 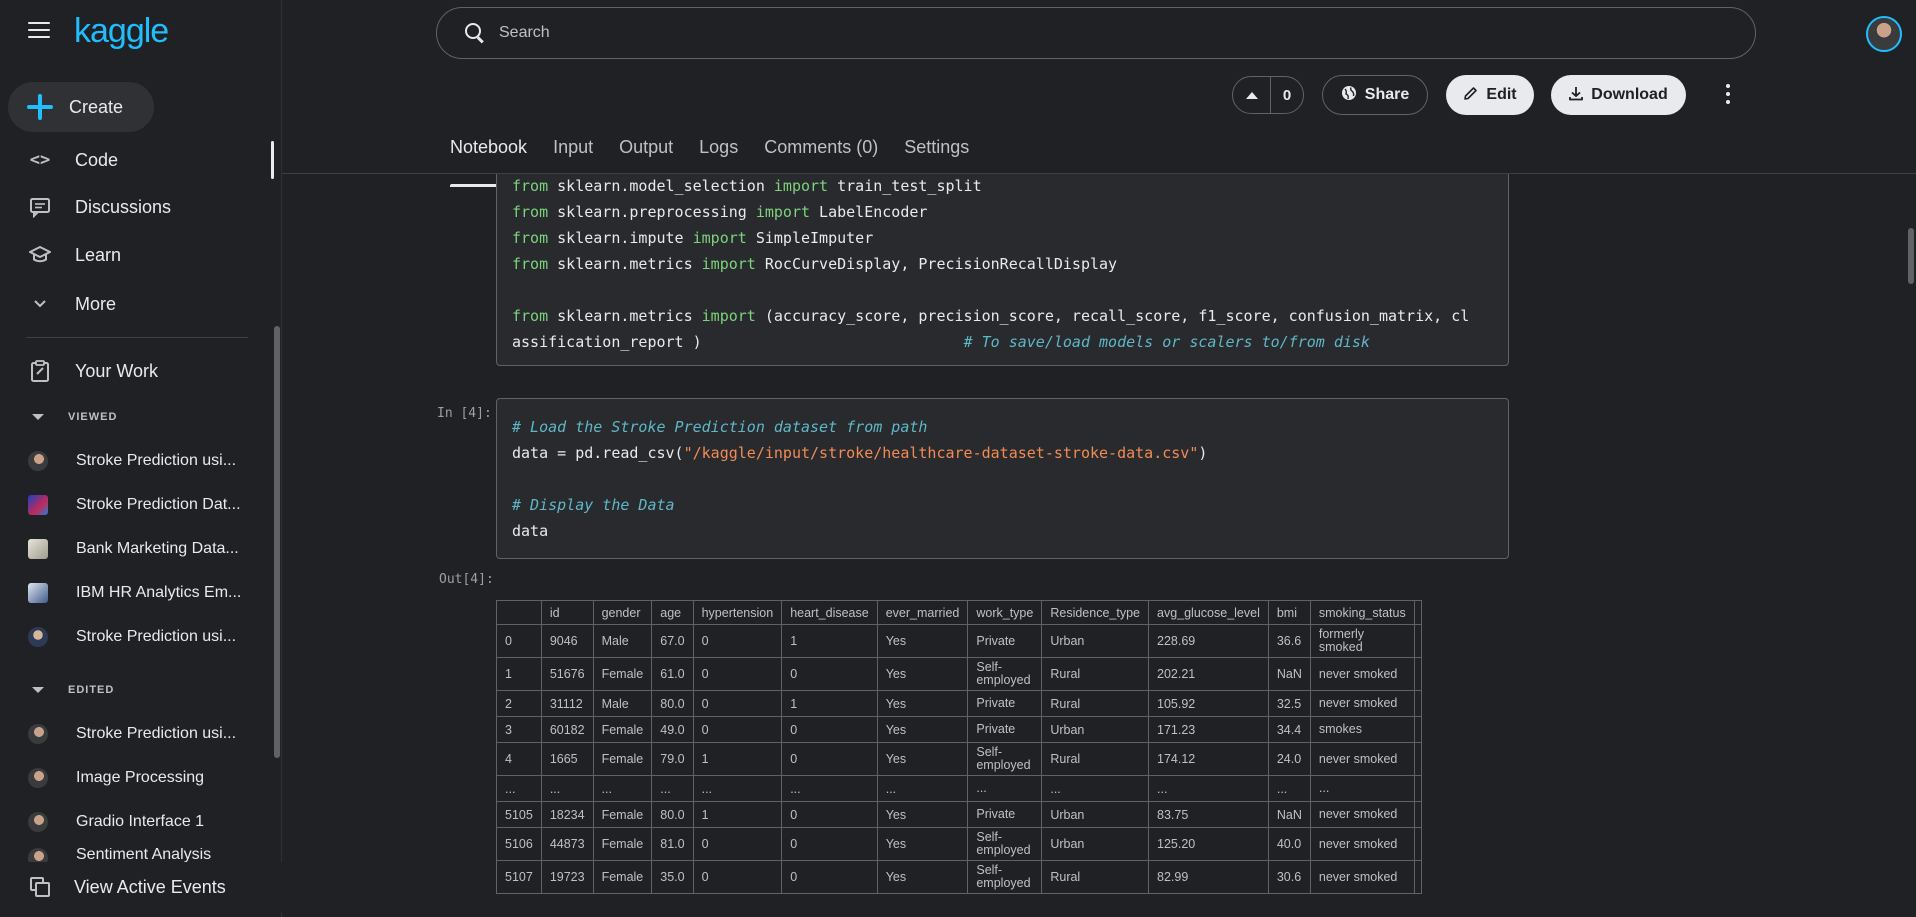 I want to click on kaggle-logo: kaggle, so click(x=121, y=31).